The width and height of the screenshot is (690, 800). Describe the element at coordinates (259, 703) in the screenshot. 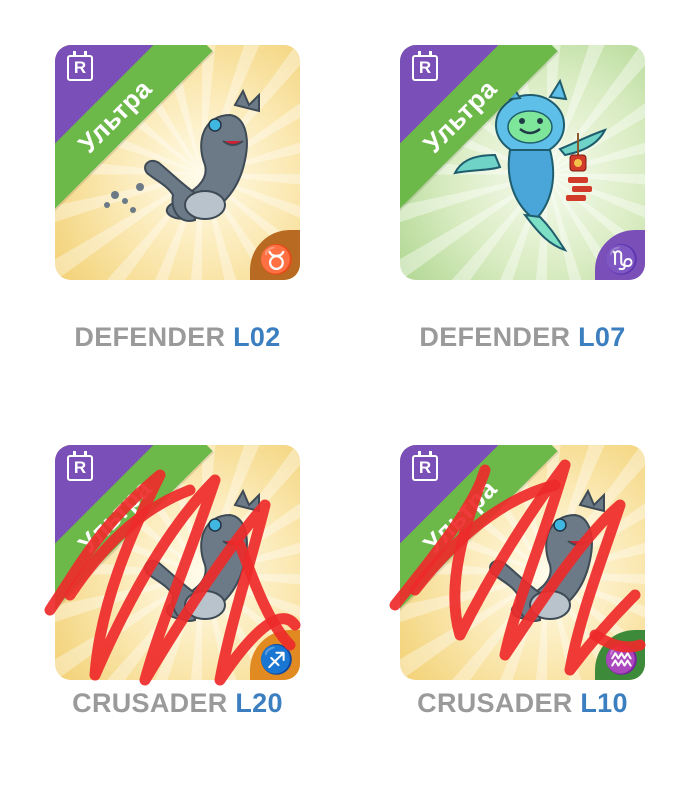

I see `card-level: L20` at that location.